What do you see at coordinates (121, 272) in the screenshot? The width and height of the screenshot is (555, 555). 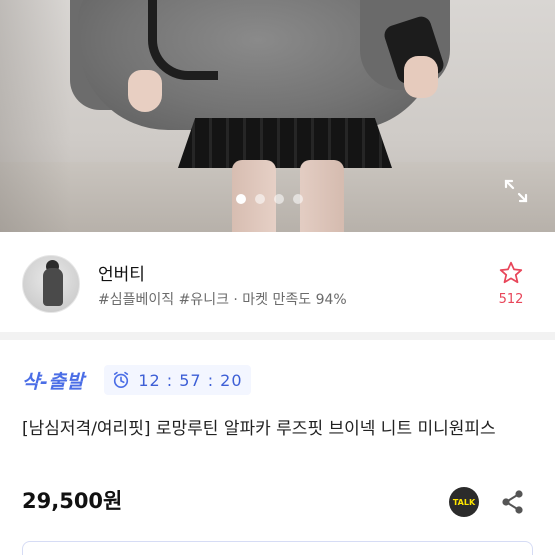 I see `seller-name: 언버티` at bounding box center [121, 272].